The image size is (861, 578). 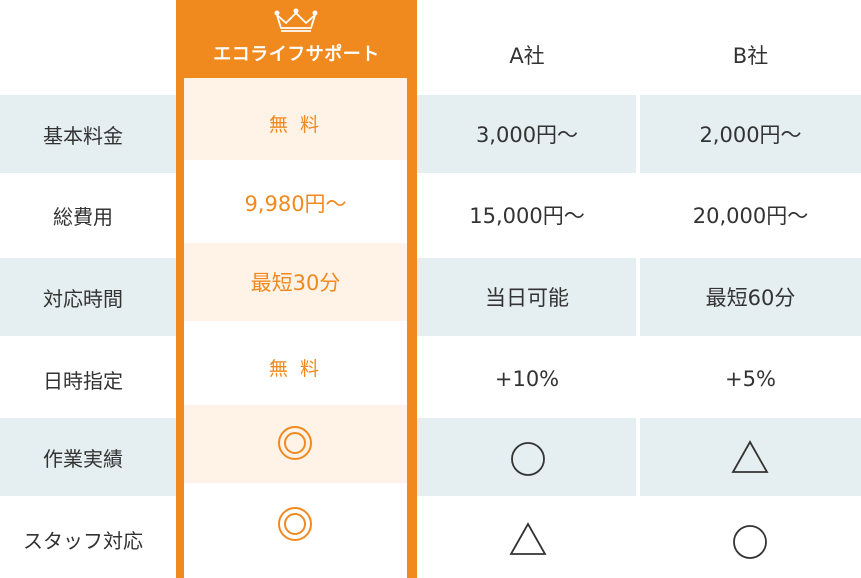 I want to click on crown-icon, so click(x=296, y=20).